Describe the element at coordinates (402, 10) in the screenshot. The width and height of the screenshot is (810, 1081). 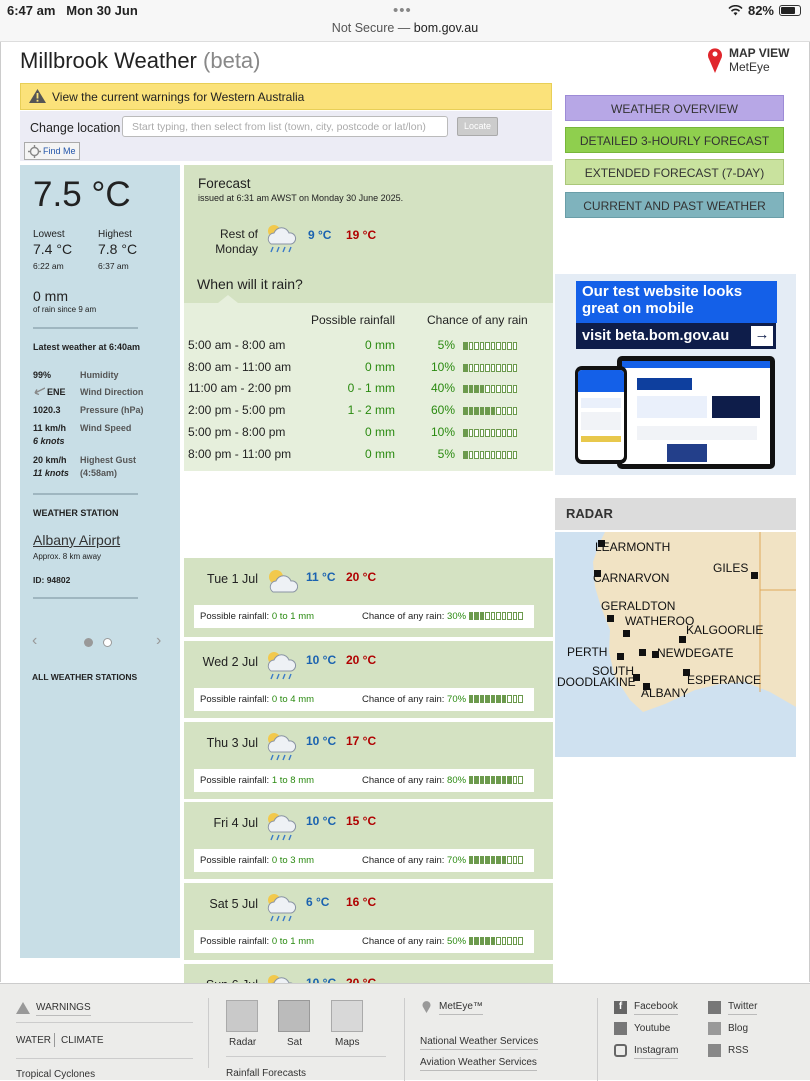
I see `more-dots-icon: •••` at that location.